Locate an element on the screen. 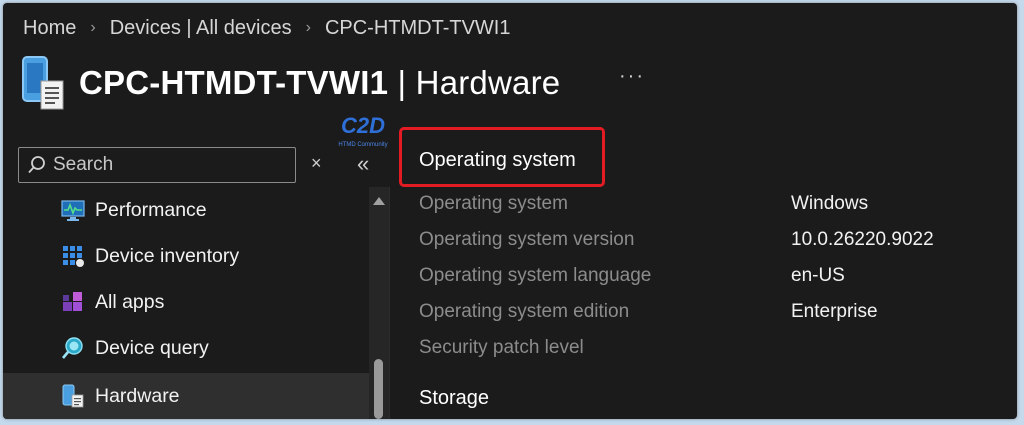  property-row: Operating system version 10.0.26220.9022 is located at coordinates (709, 243).